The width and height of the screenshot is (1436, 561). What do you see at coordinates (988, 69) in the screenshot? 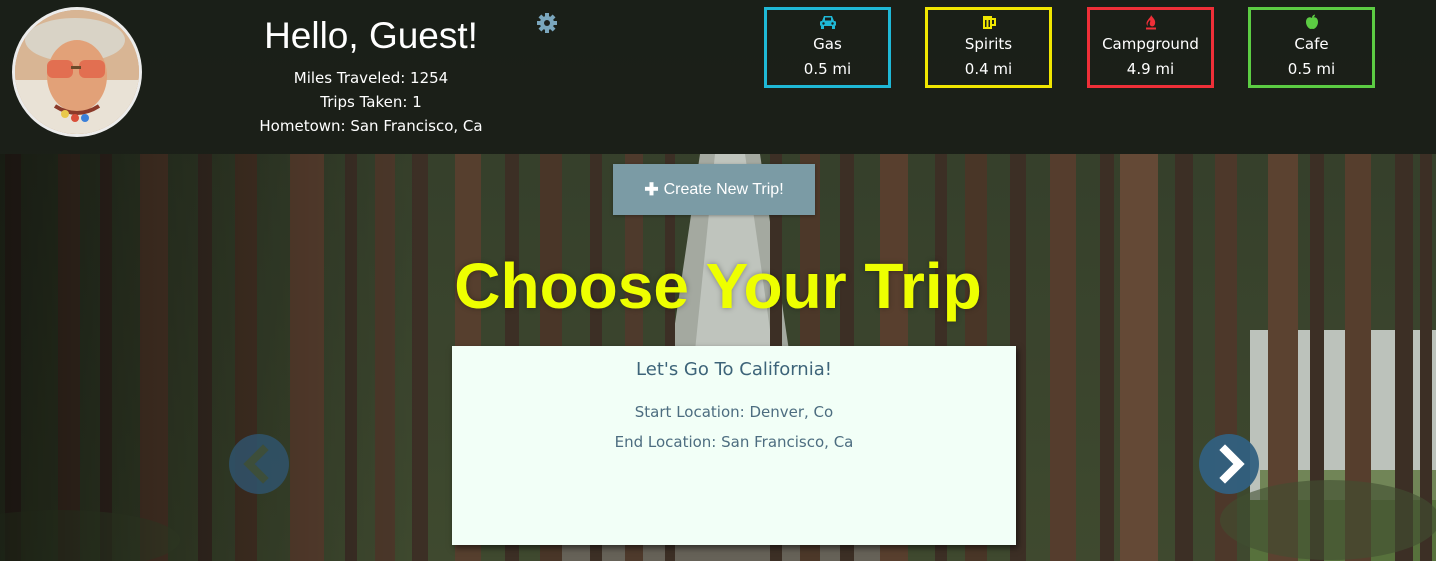
I see `place-distance: 0.4 mi` at bounding box center [988, 69].